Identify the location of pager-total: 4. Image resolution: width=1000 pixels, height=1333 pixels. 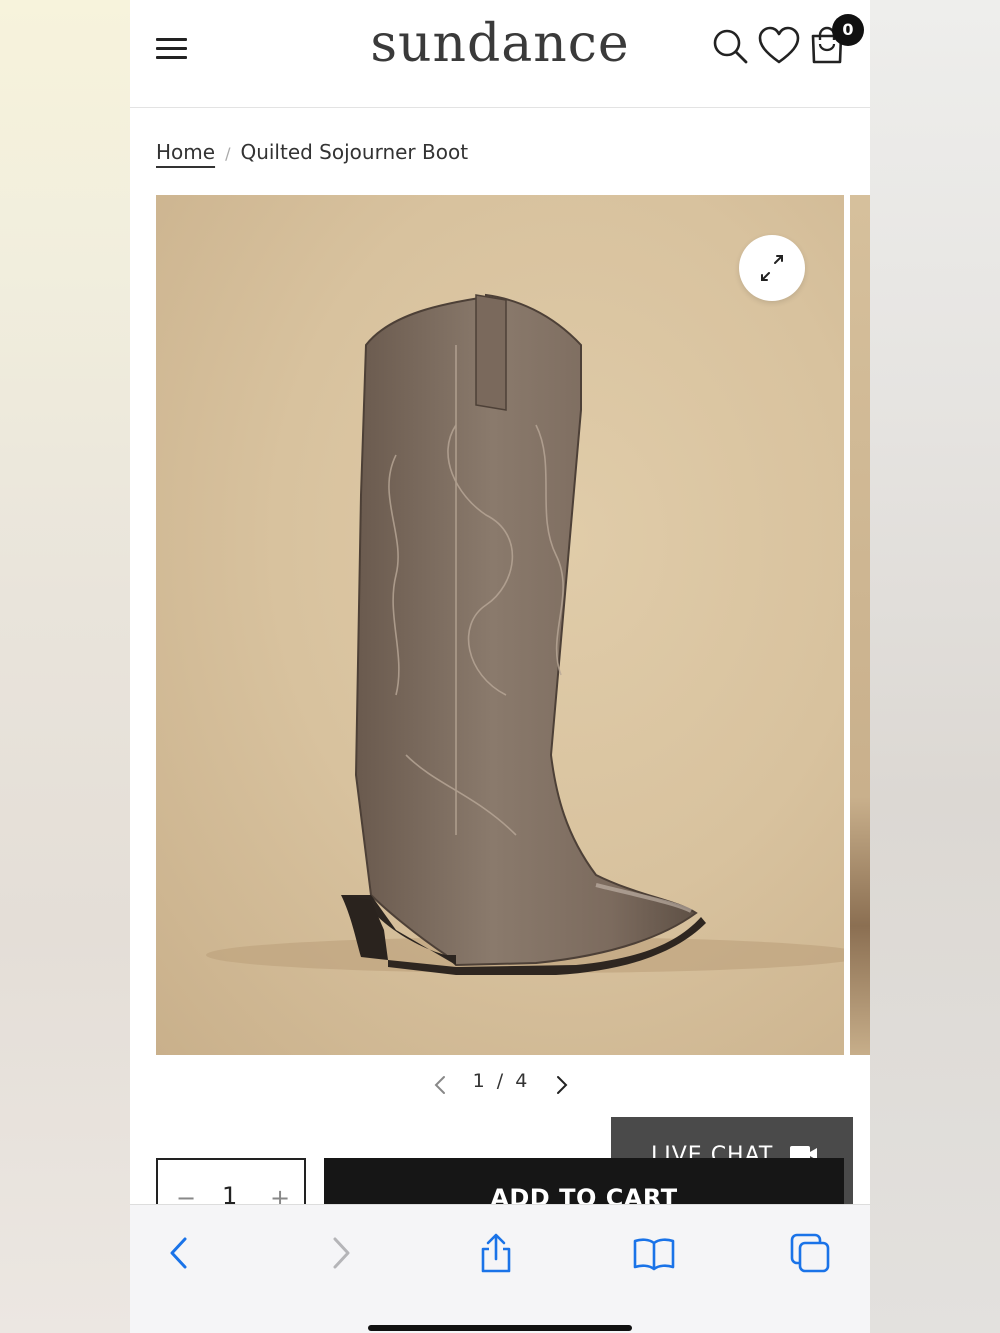
(521, 1081).